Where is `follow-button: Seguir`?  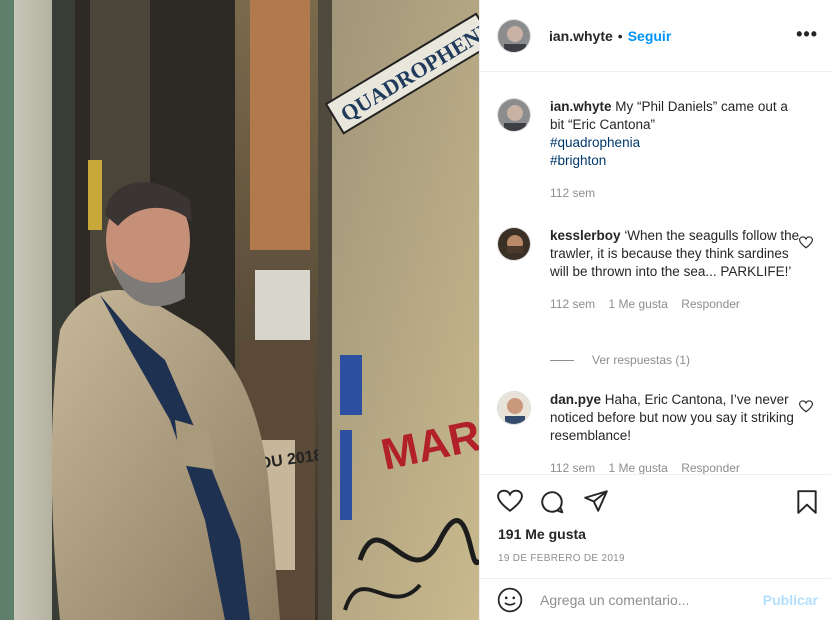 follow-button: Seguir is located at coordinates (650, 36).